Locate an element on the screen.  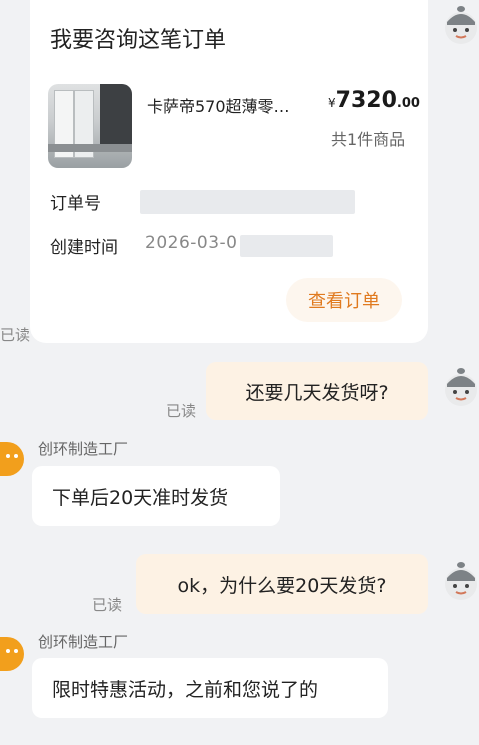
product-price: ¥7320.00 is located at coordinates (374, 100).